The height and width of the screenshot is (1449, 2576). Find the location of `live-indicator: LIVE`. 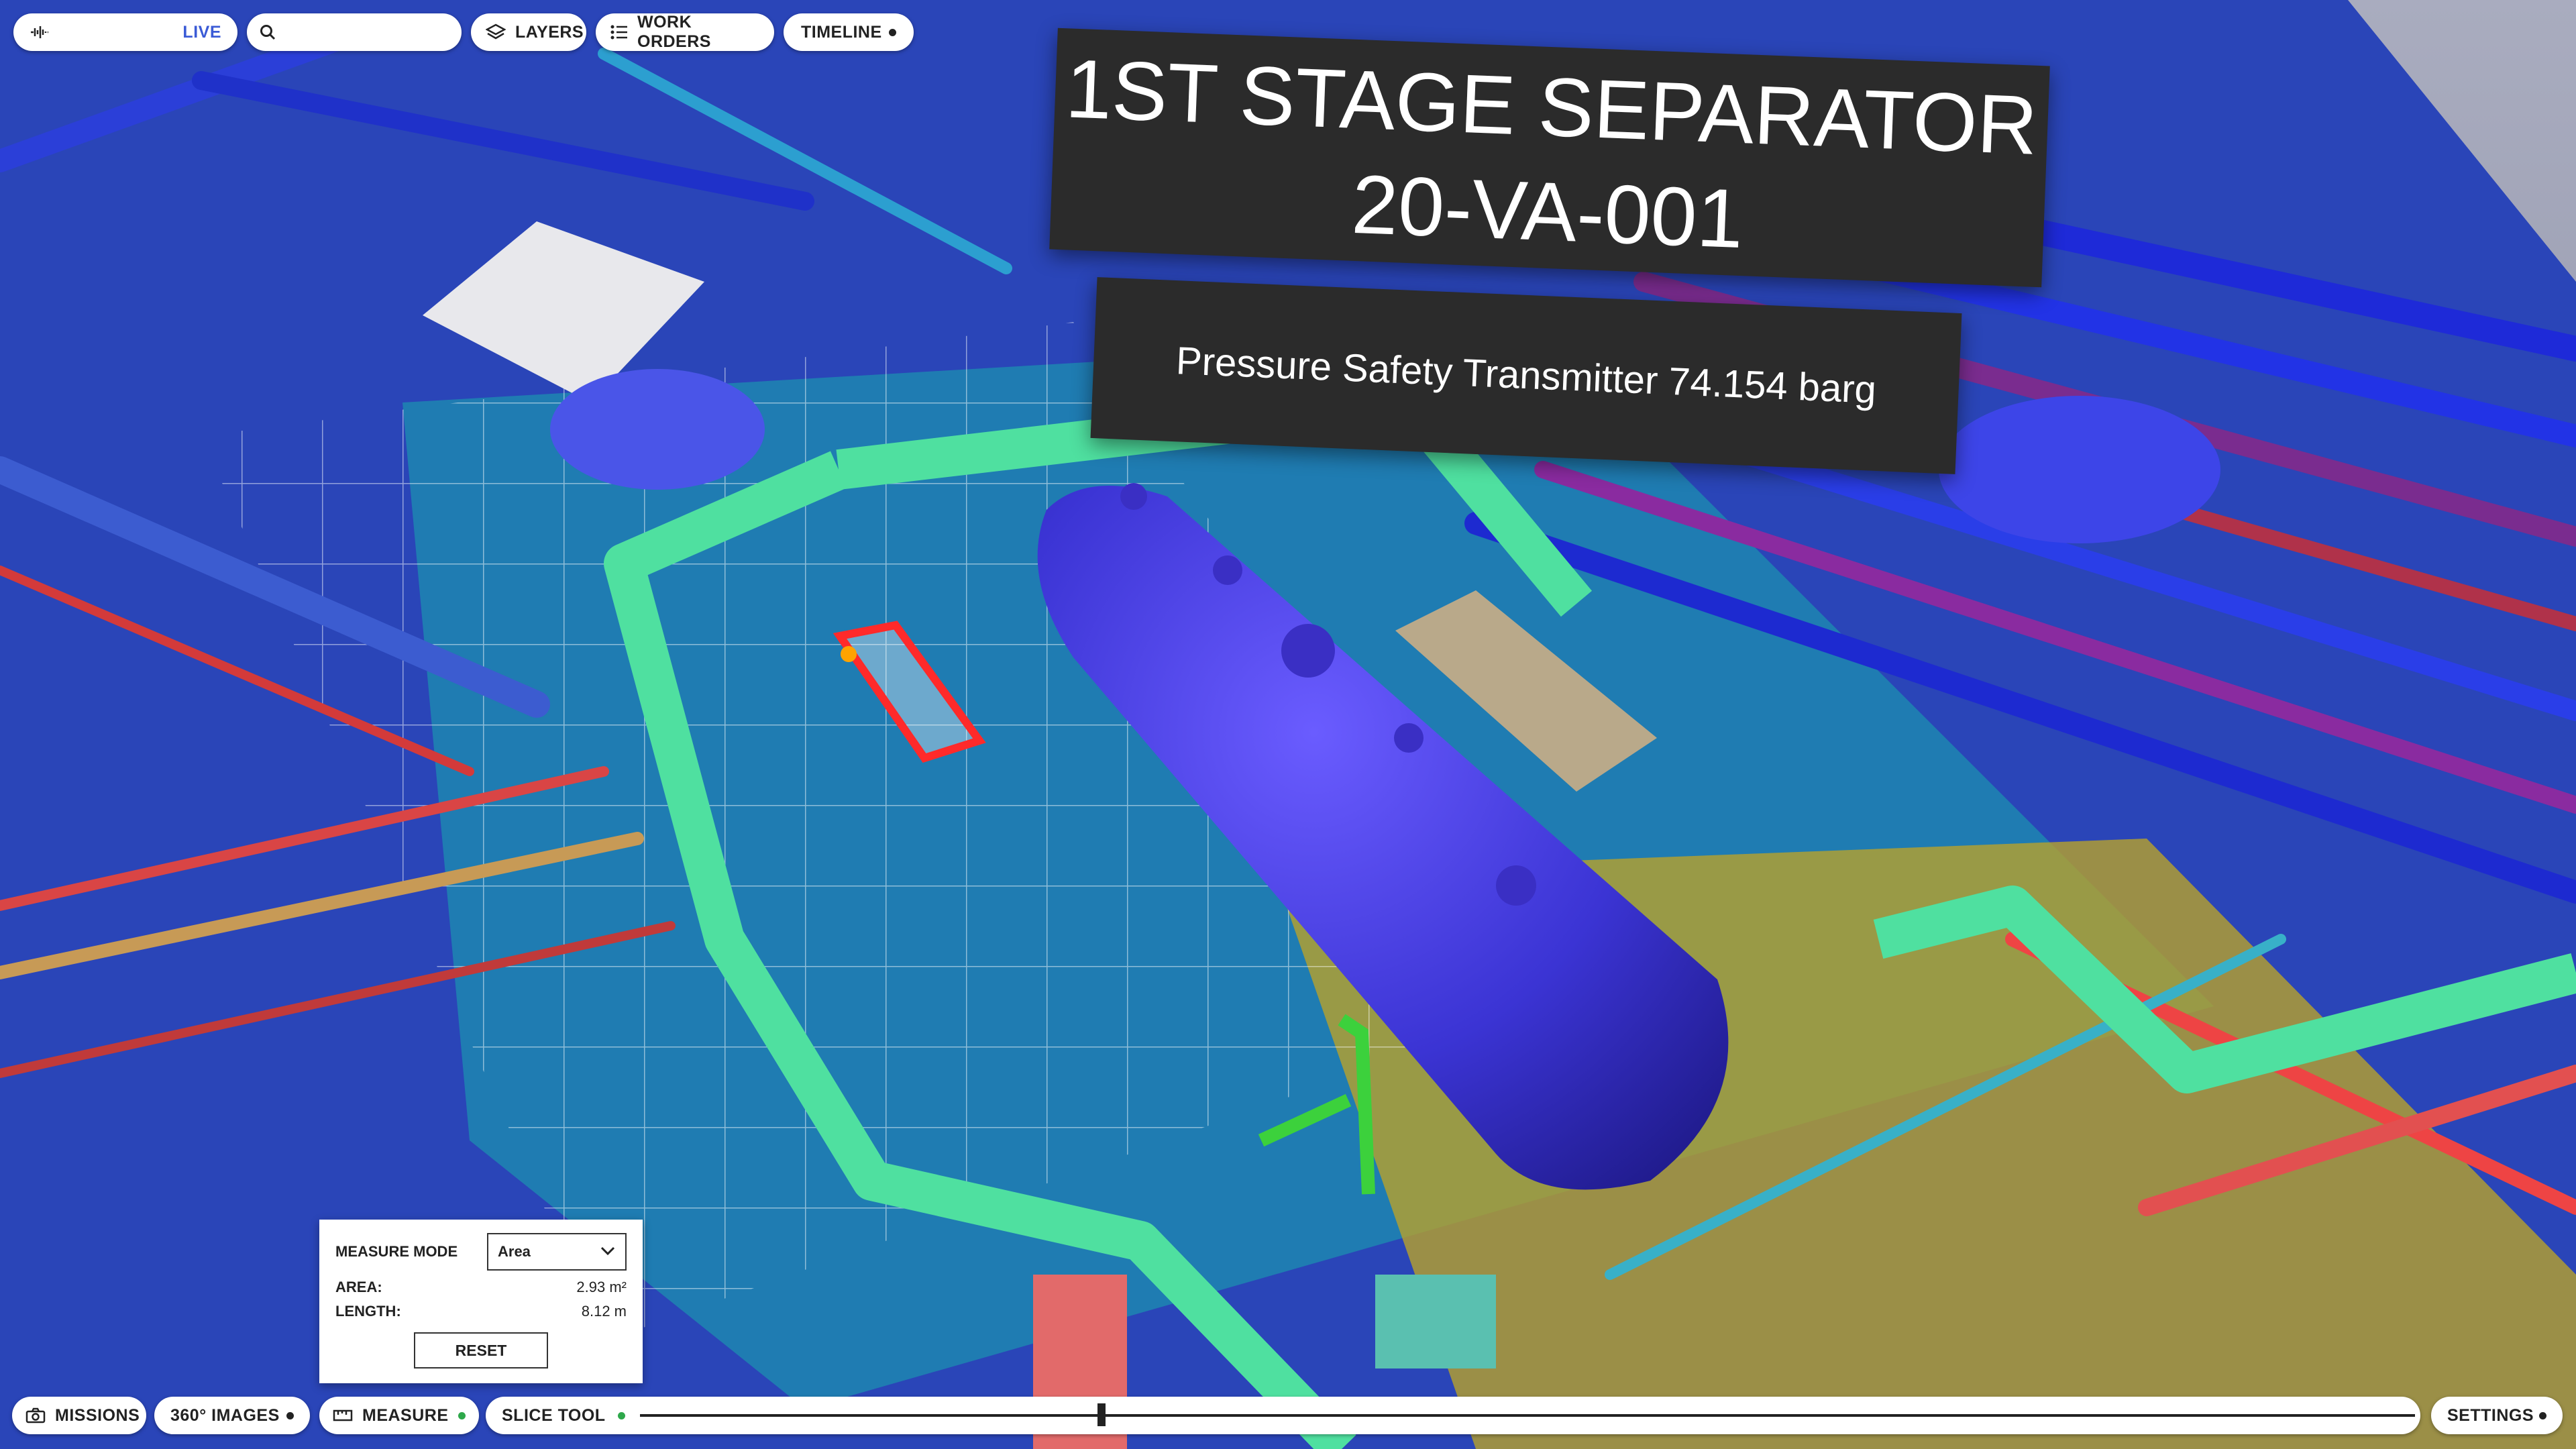

live-indicator: LIVE is located at coordinates (125, 32).